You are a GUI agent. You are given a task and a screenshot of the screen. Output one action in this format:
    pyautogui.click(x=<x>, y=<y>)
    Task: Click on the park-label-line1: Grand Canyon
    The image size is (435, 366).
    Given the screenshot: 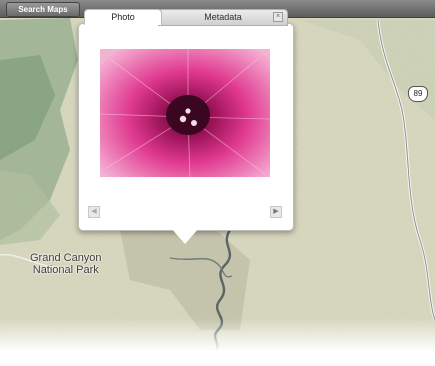 What is the action you would take?
    pyautogui.click(x=66, y=258)
    